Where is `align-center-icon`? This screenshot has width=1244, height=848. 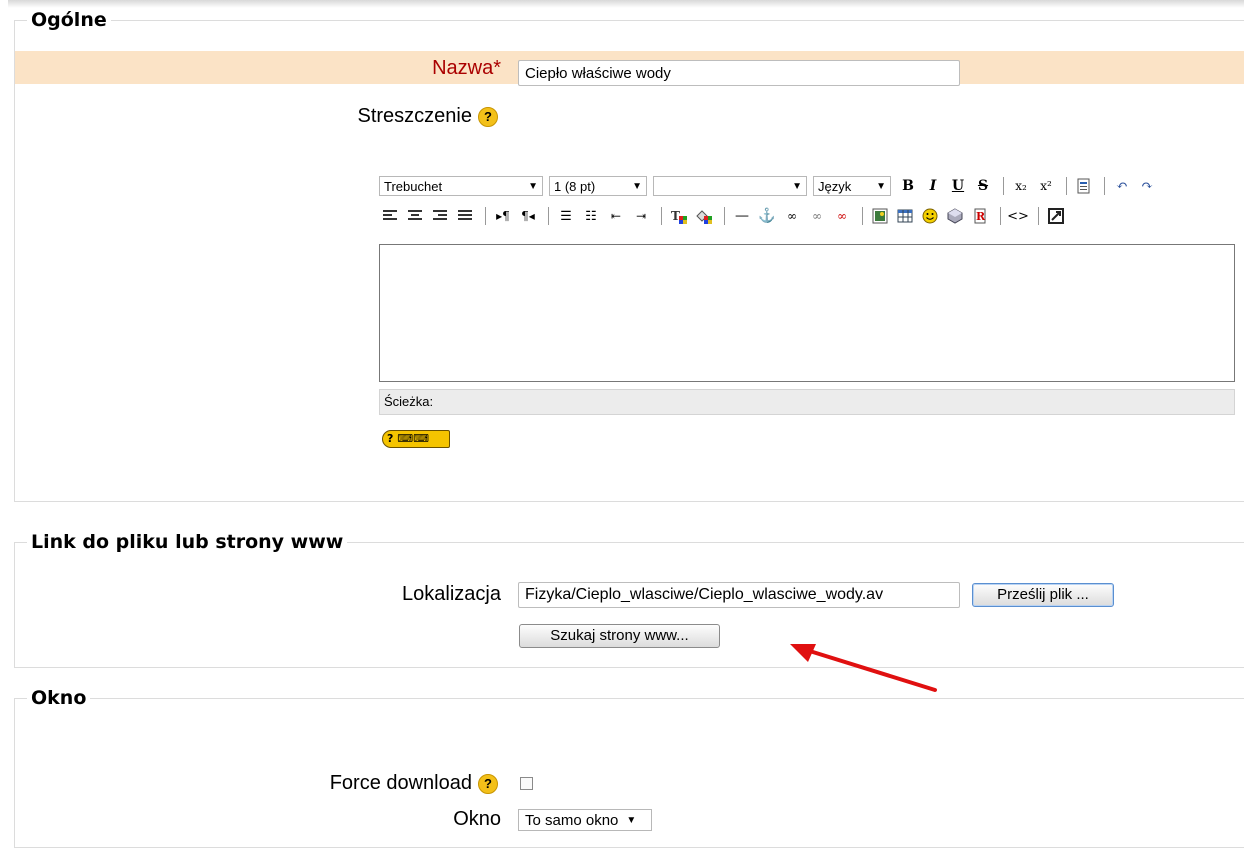 align-center-icon is located at coordinates (415, 216).